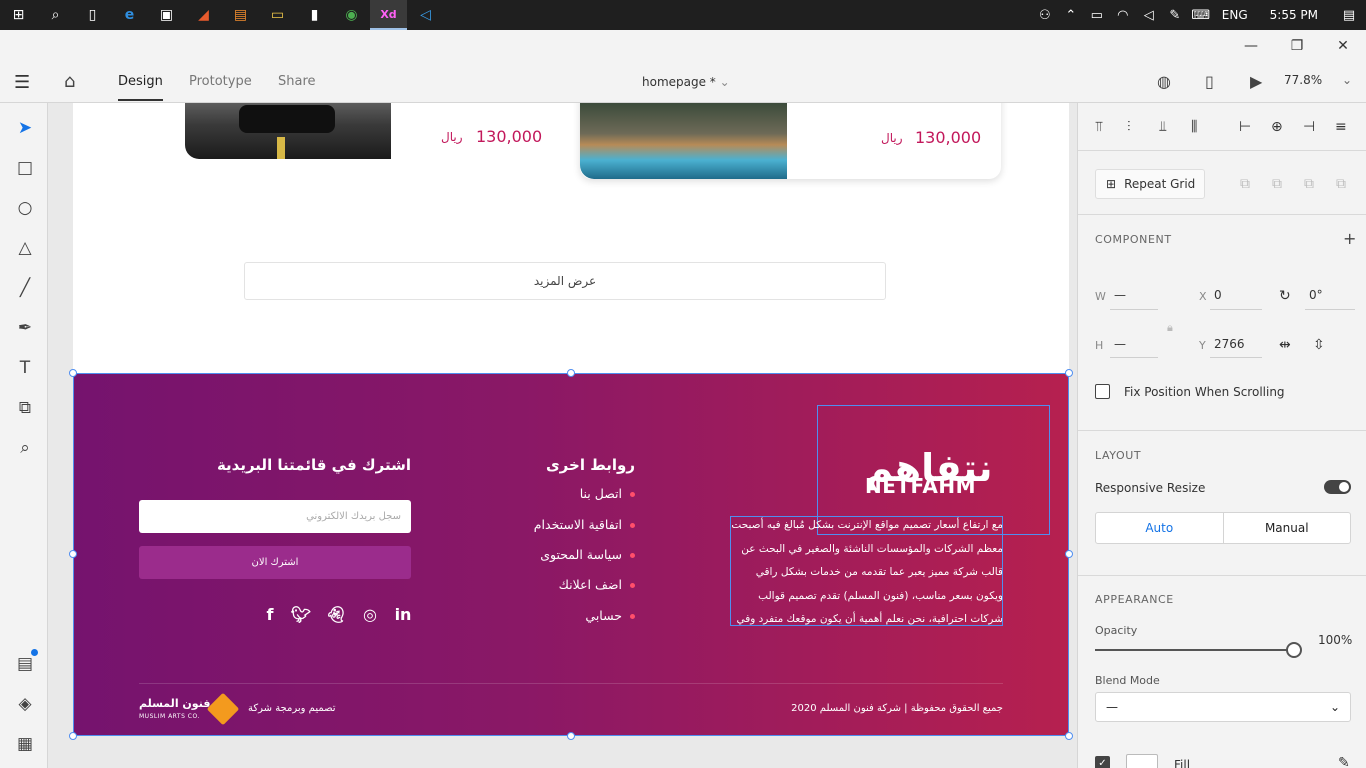  What do you see at coordinates (403, 614) in the screenshot?
I see `linkedin-icon: in` at bounding box center [403, 614].